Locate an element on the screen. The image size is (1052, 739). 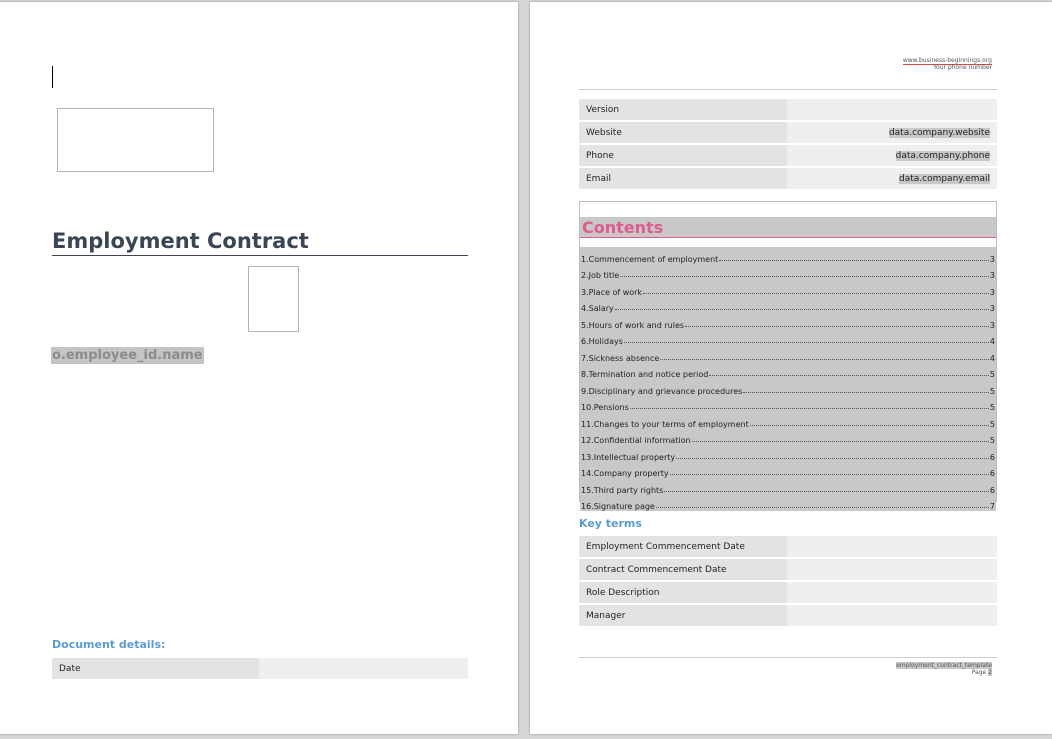
role-description-value is located at coordinates (892, 592).